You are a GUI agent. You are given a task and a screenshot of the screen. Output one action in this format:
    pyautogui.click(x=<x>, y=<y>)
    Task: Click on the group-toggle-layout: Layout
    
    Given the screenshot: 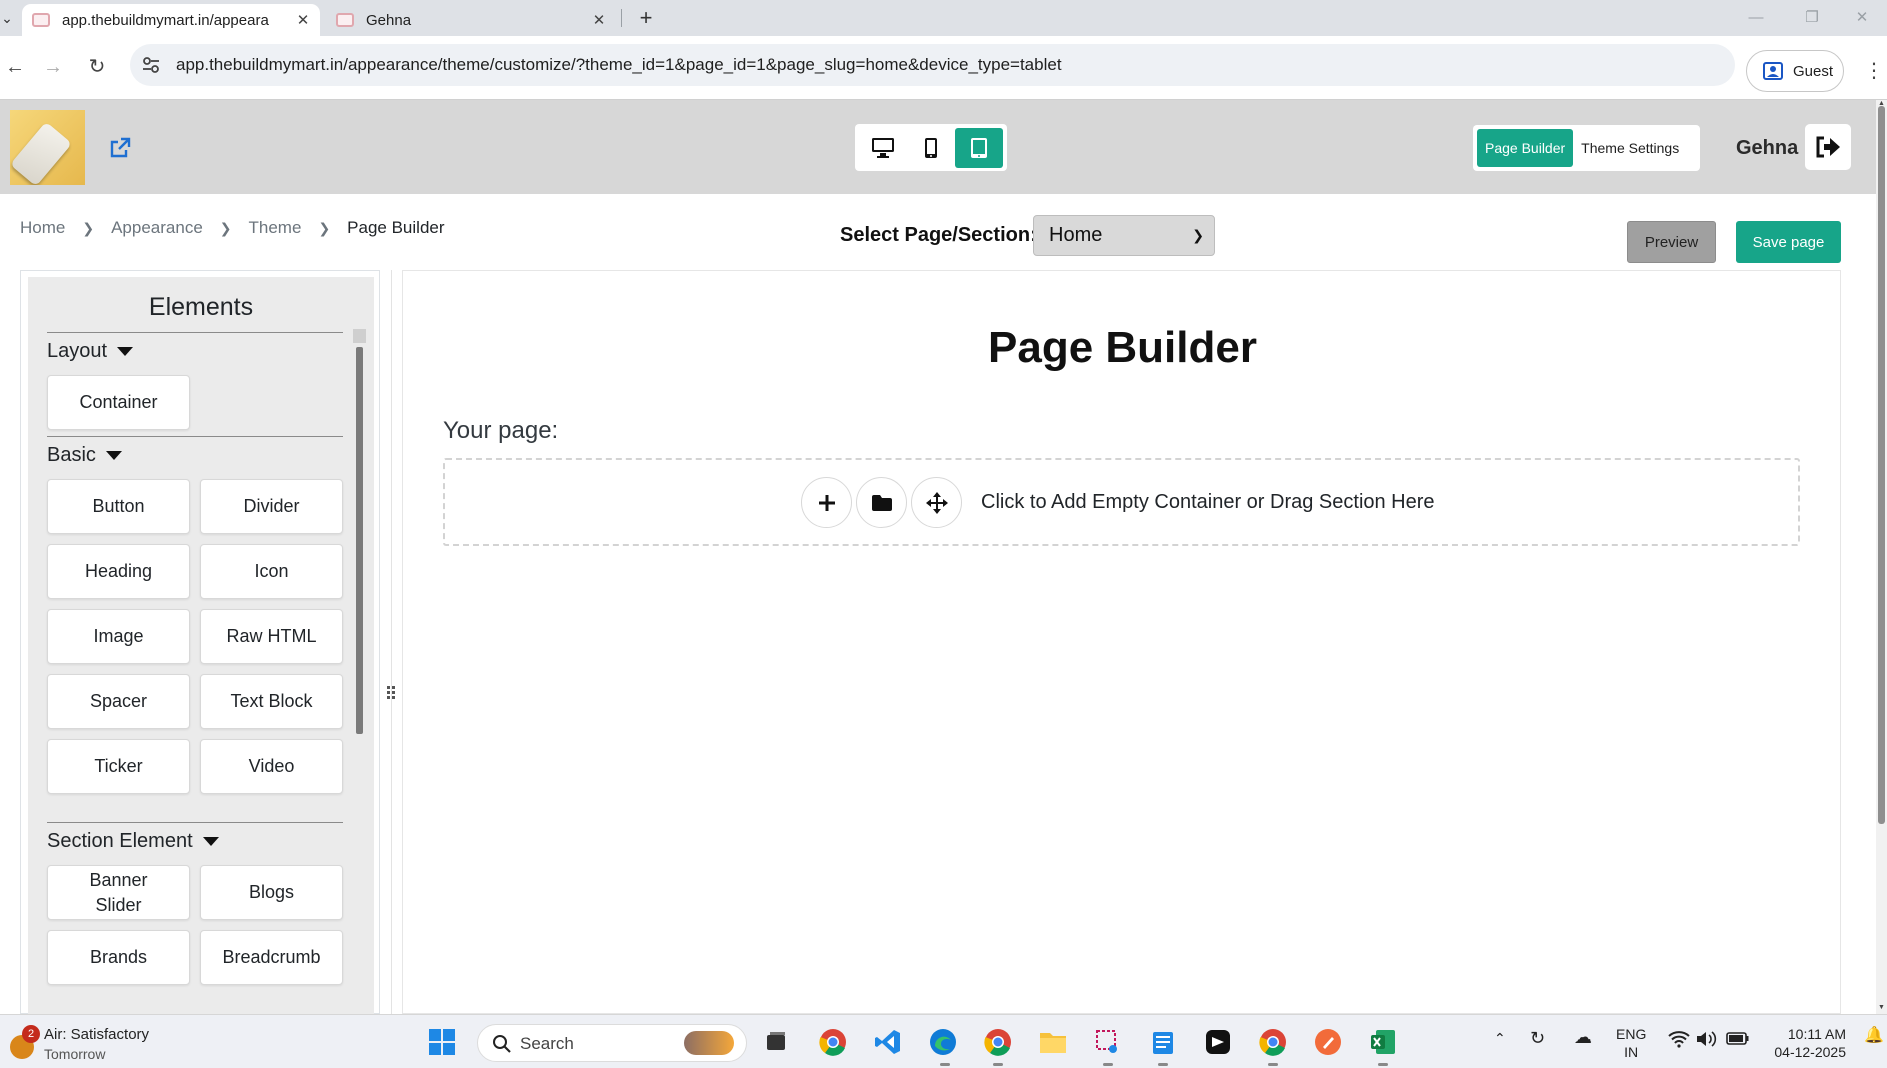 What is the action you would take?
    pyautogui.click(x=90, y=351)
    